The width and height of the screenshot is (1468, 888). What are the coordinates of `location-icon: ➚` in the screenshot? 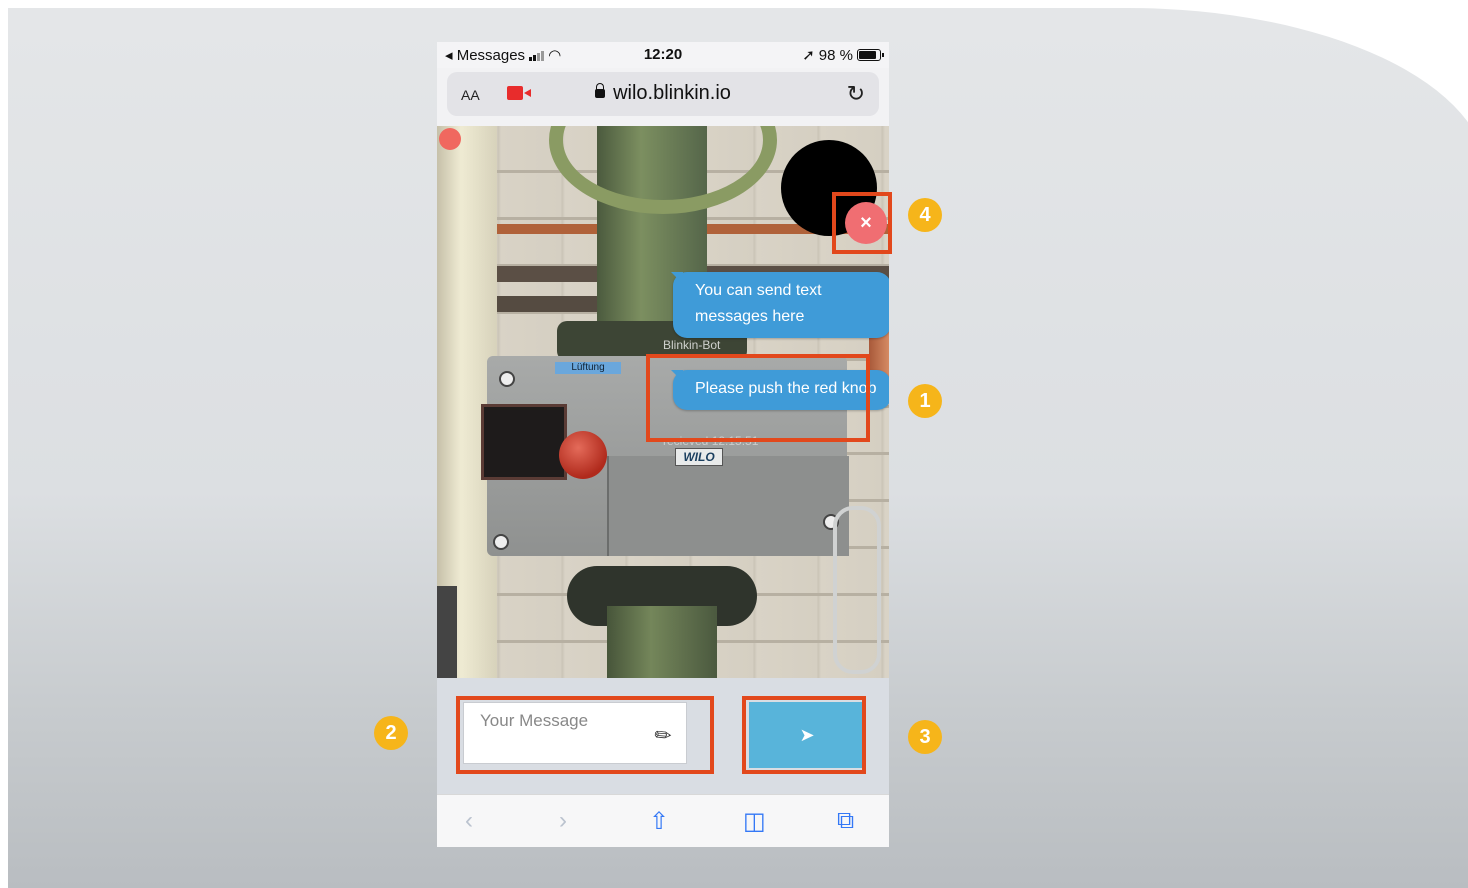 It's located at (808, 55).